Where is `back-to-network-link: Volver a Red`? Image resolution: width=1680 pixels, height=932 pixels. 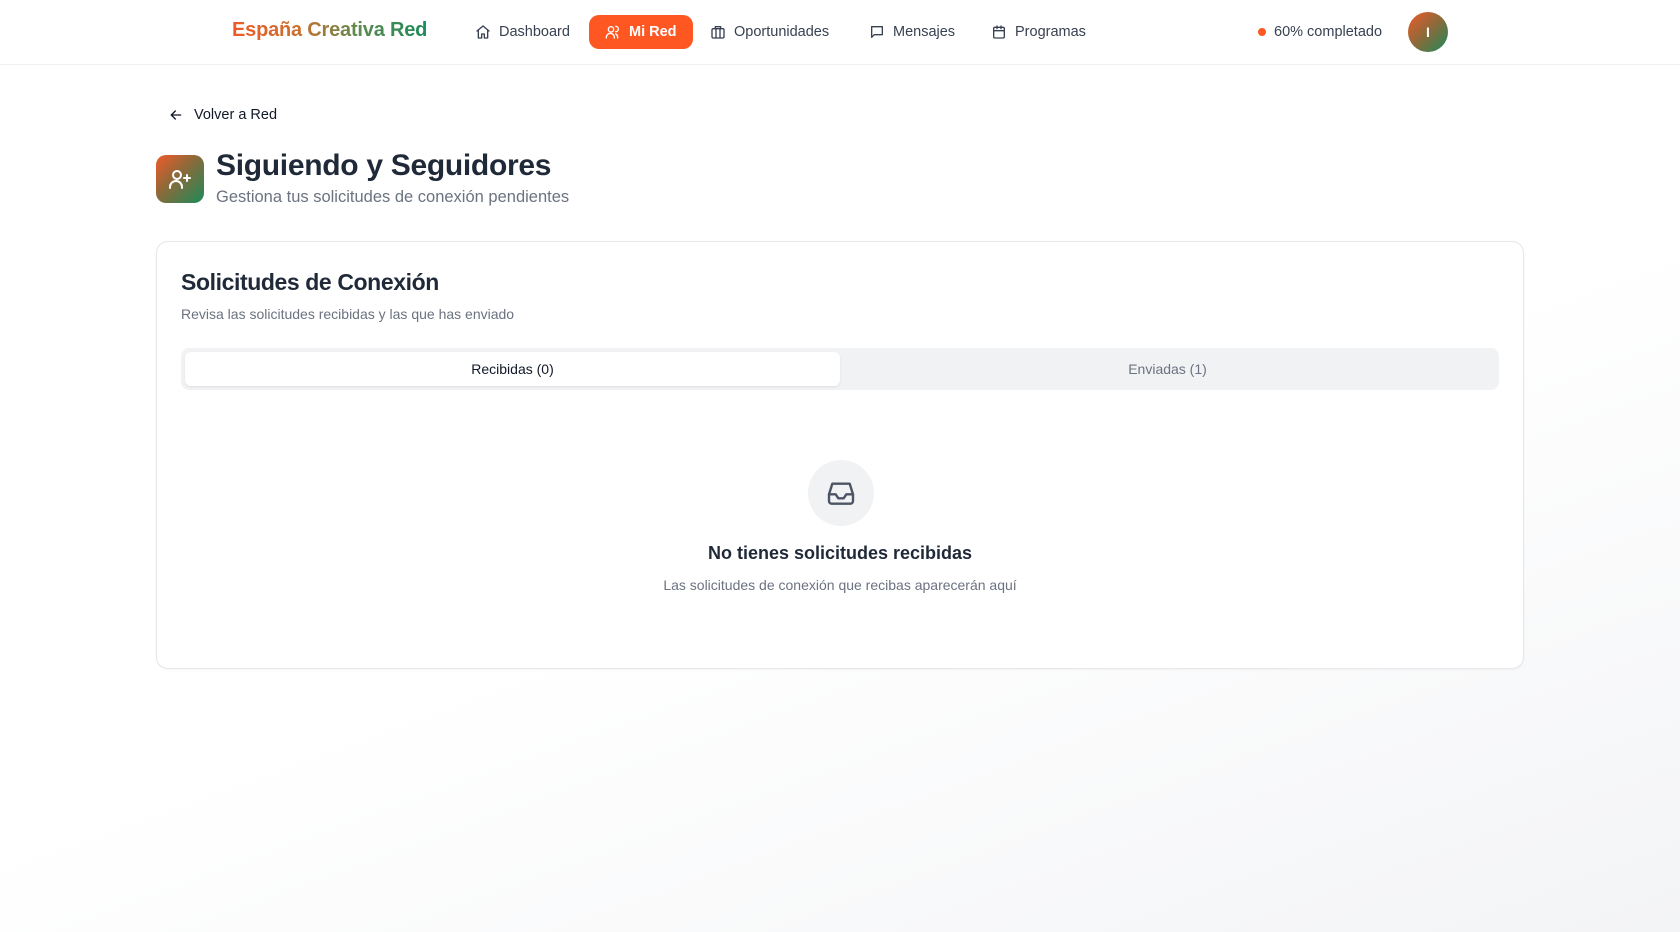
back-to-network-link: Volver a Red is located at coordinates (222, 115).